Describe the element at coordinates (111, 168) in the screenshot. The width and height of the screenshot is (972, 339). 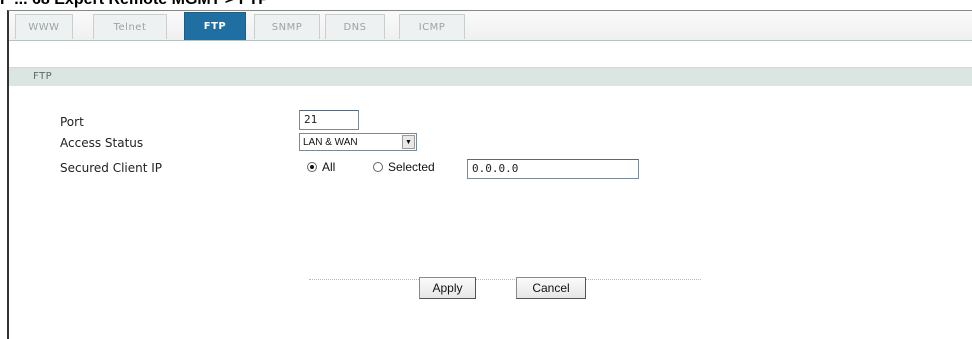
I see `secured-client-ip-label: Secured Client IP` at that location.